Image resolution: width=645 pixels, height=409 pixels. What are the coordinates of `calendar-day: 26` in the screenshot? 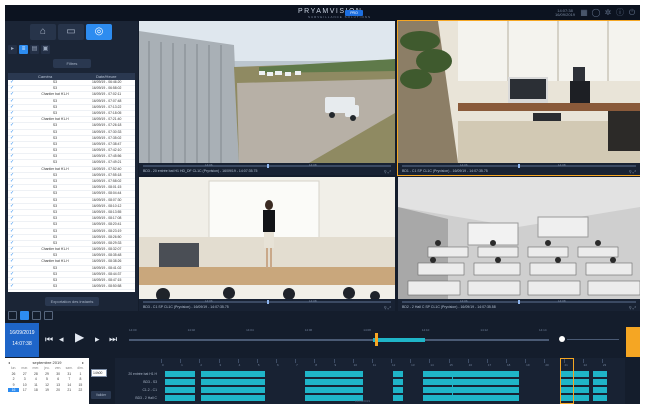 It's located at (13, 374).